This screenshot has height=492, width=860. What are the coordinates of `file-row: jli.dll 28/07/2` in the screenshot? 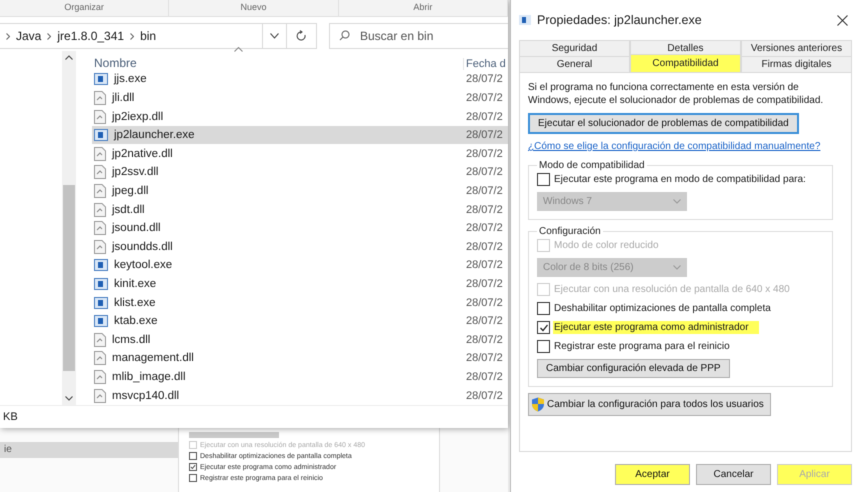 It's located at (300, 98).